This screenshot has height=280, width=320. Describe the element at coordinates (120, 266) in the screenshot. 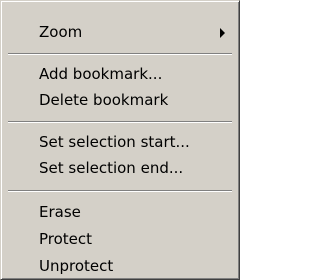

I see `menu-item-unprotect: Unprotect` at that location.